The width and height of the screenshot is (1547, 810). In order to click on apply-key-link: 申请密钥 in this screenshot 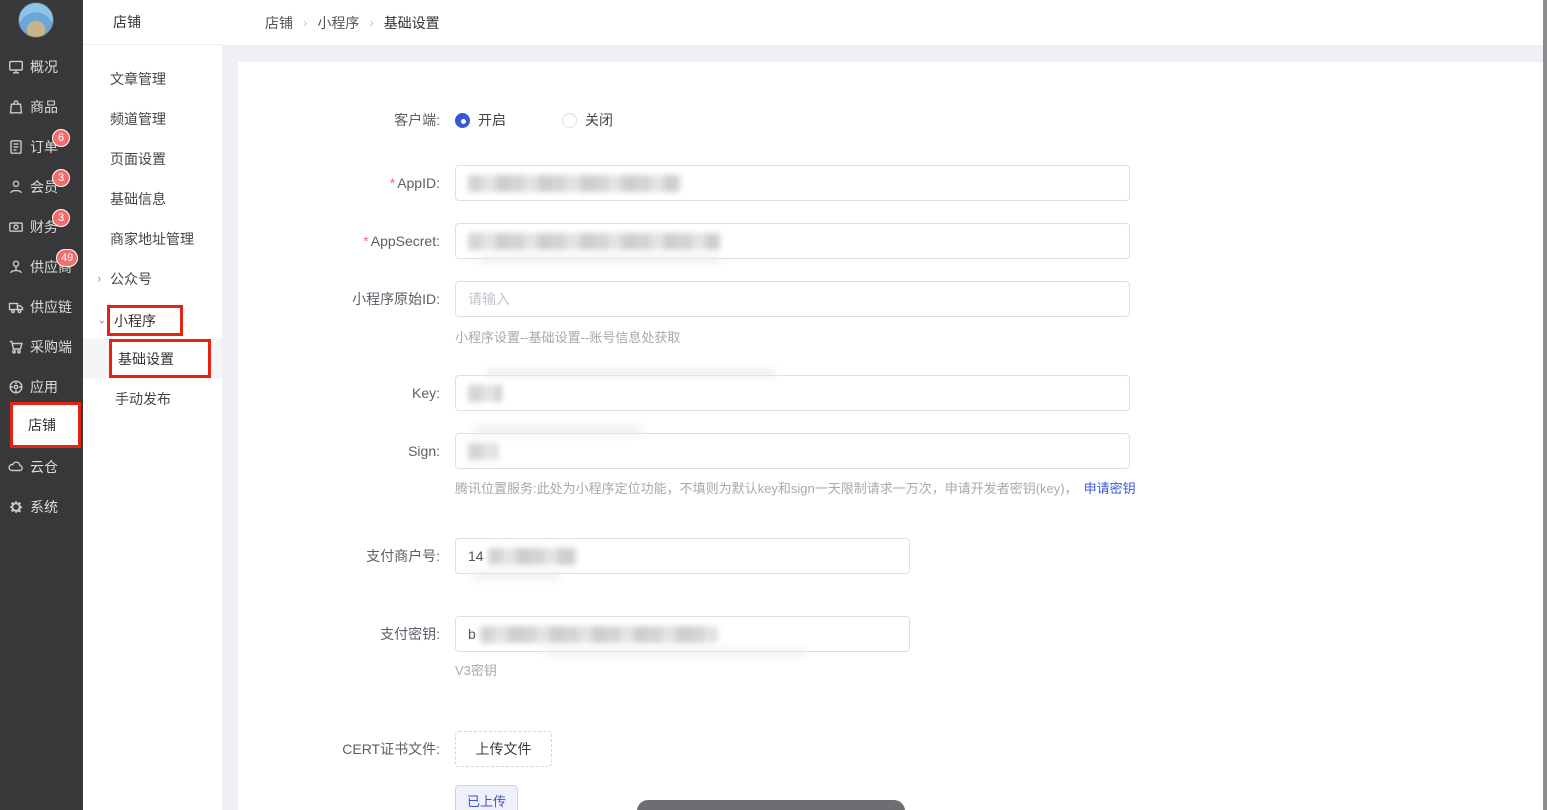, I will do `click(1110, 488)`.